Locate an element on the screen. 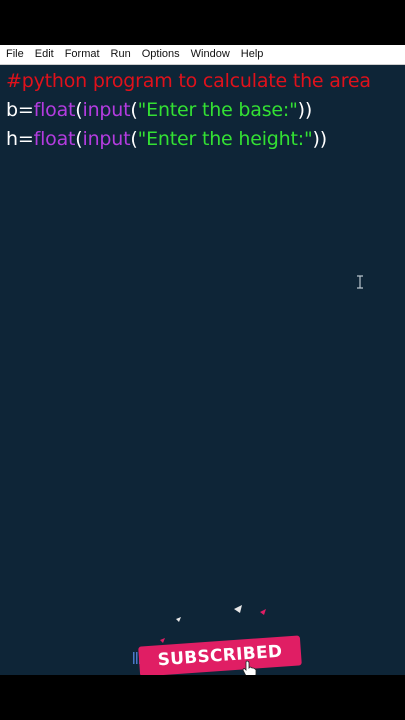 The height and width of the screenshot is (720, 405). menu-file: File is located at coordinates (14, 54).